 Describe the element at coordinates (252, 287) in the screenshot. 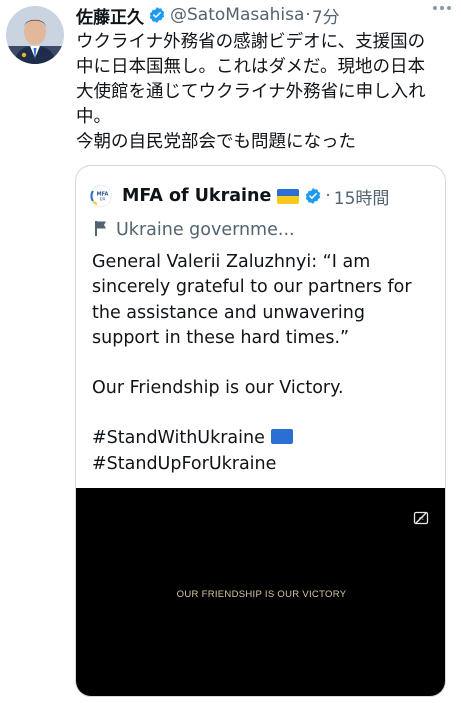

I see `quoted-text-line: sincerely grateful to our partners for` at that location.